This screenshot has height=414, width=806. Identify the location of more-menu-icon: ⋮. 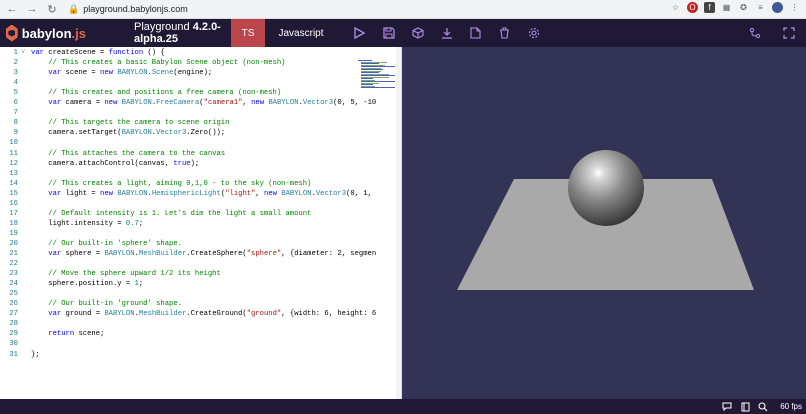
(794, 7).